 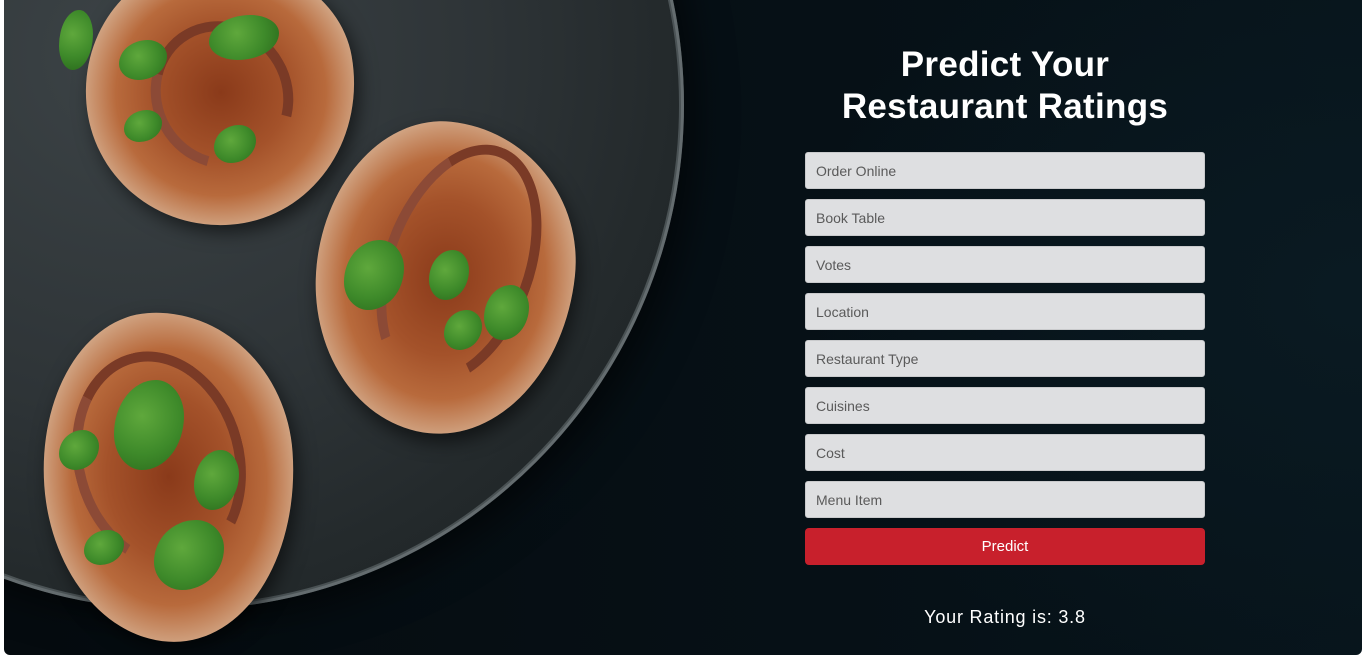 I want to click on page-title-line1: Predict Your, so click(x=1005, y=64).